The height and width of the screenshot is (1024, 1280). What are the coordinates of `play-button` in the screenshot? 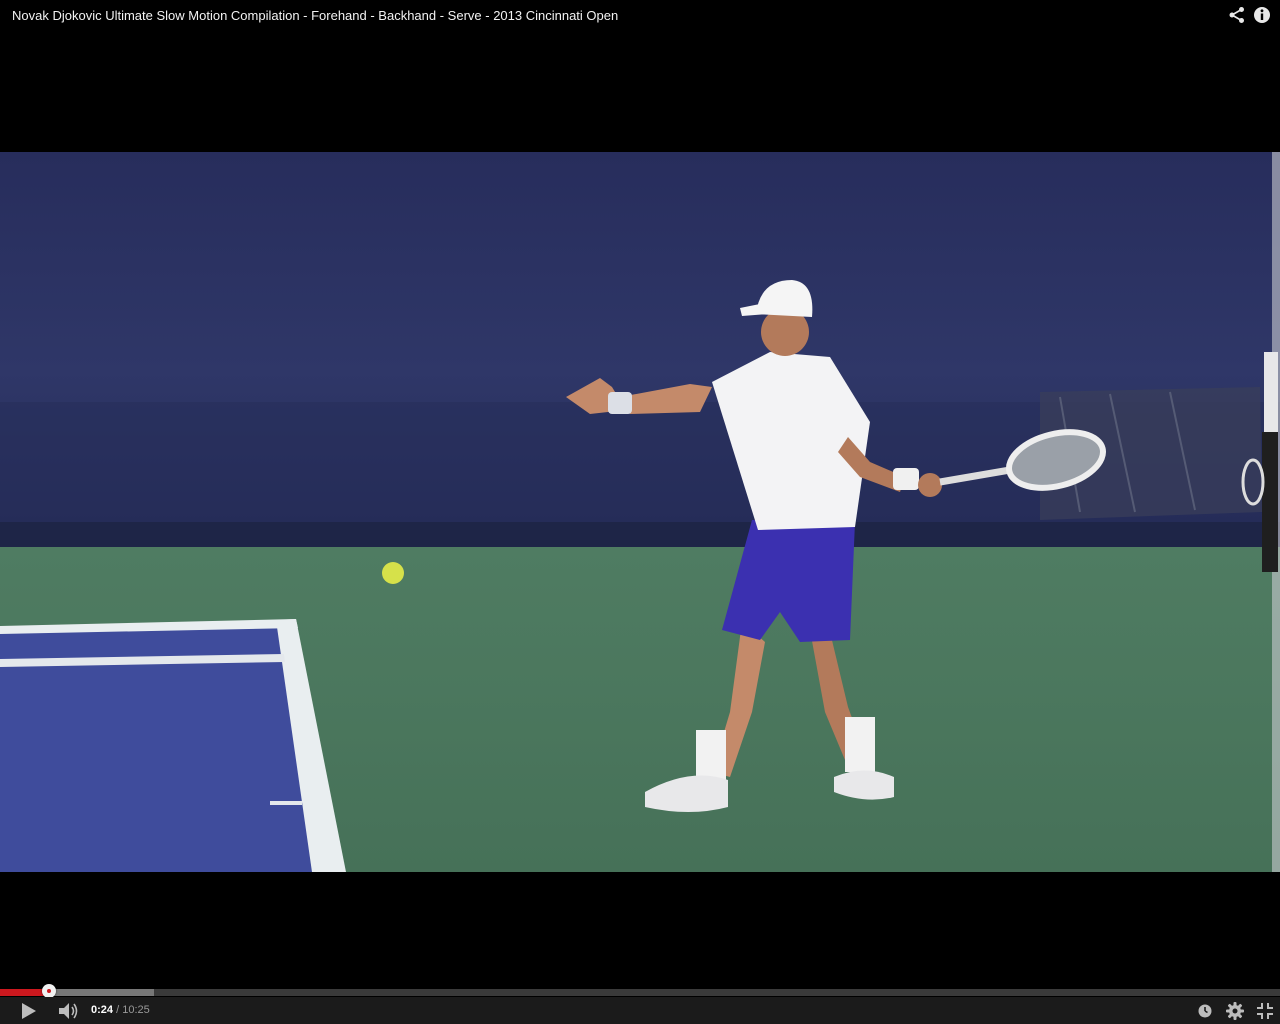 It's located at (29, 1011).